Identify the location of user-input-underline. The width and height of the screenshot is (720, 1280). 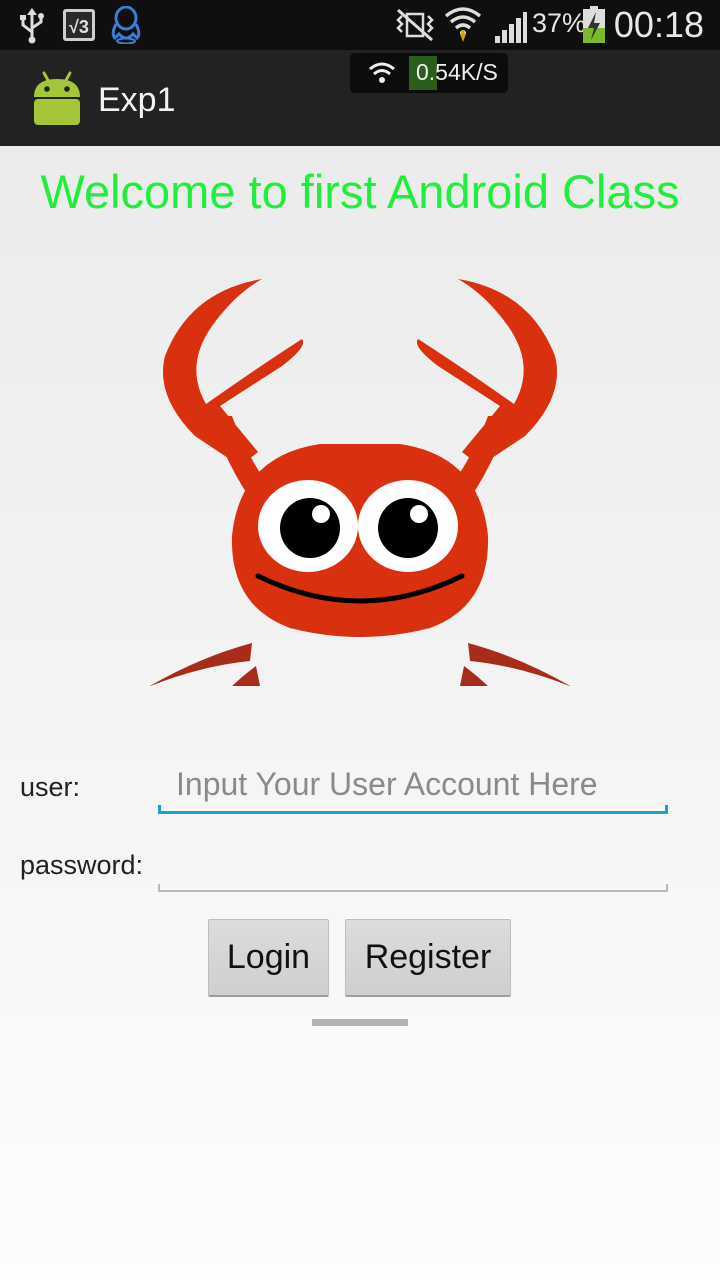
(413, 809).